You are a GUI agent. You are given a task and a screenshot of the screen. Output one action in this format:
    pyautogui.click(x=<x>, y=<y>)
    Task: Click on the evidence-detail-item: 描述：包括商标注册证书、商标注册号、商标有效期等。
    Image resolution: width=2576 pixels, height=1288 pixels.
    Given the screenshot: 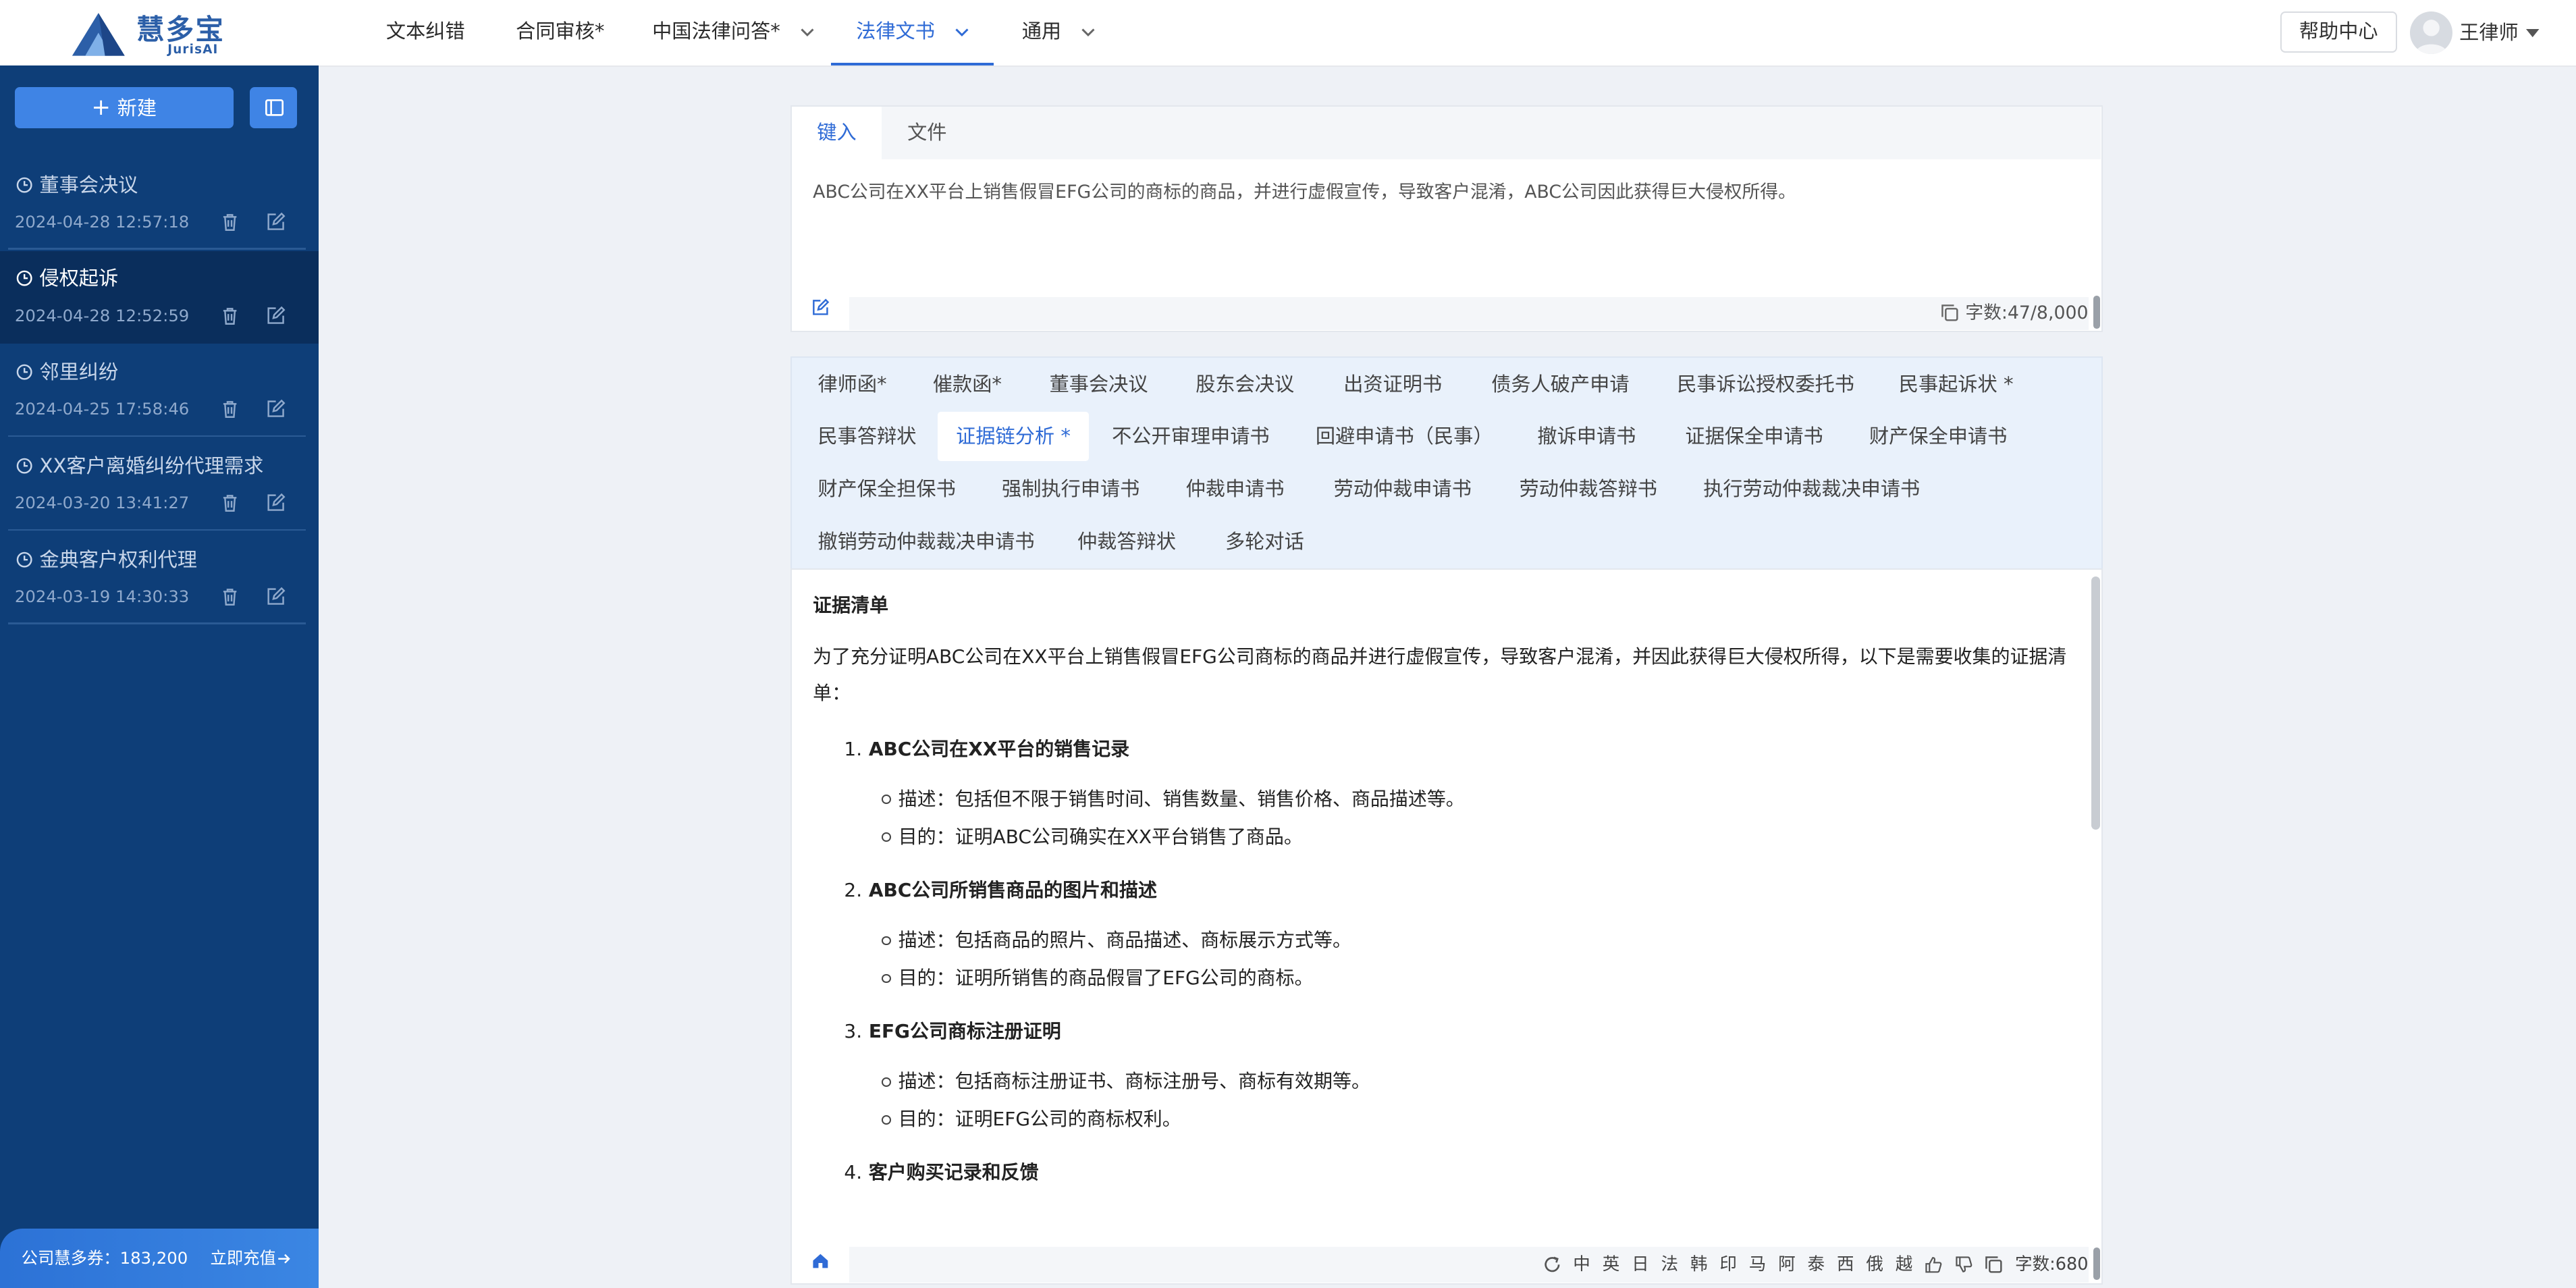 What is the action you would take?
    pyautogui.click(x=1445, y=1081)
    